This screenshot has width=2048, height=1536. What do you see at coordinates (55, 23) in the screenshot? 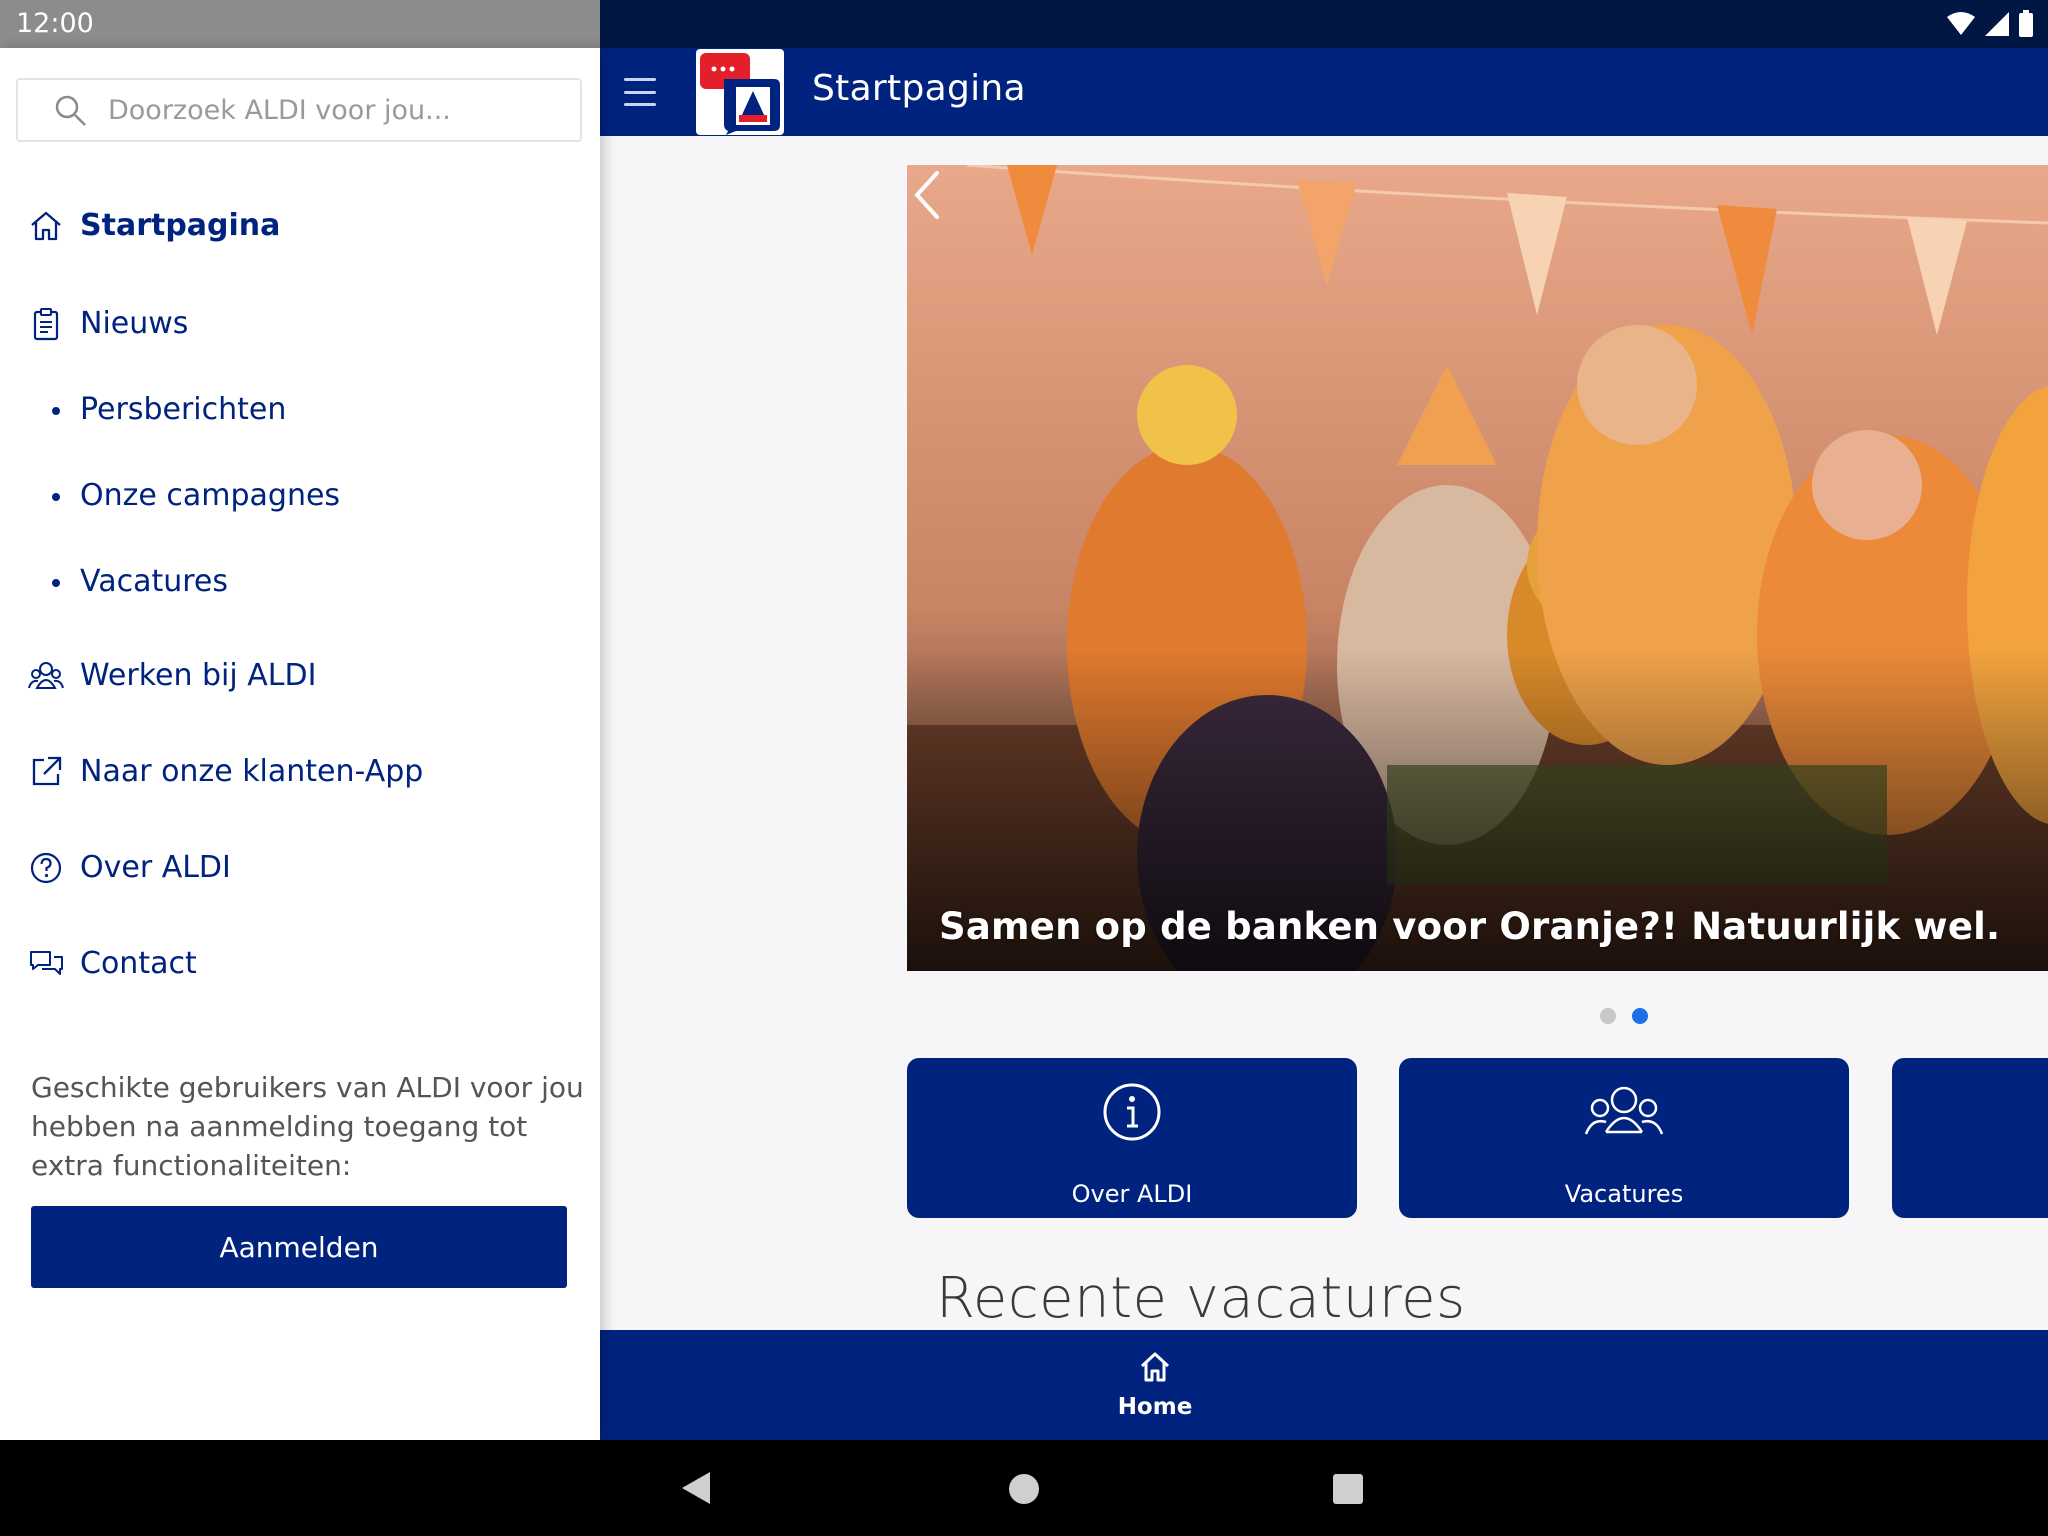
I see `clock: 12:00` at bounding box center [55, 23].